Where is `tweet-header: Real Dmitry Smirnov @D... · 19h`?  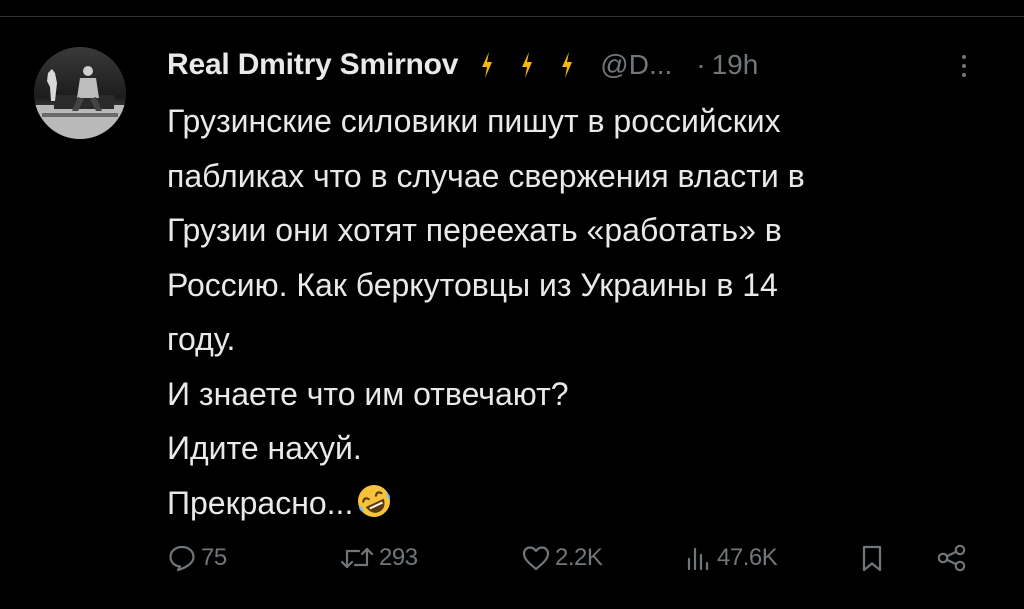
tweet-header: Real Dmitry Smirnov @D... · 19h is located at coordinates (577, 65).